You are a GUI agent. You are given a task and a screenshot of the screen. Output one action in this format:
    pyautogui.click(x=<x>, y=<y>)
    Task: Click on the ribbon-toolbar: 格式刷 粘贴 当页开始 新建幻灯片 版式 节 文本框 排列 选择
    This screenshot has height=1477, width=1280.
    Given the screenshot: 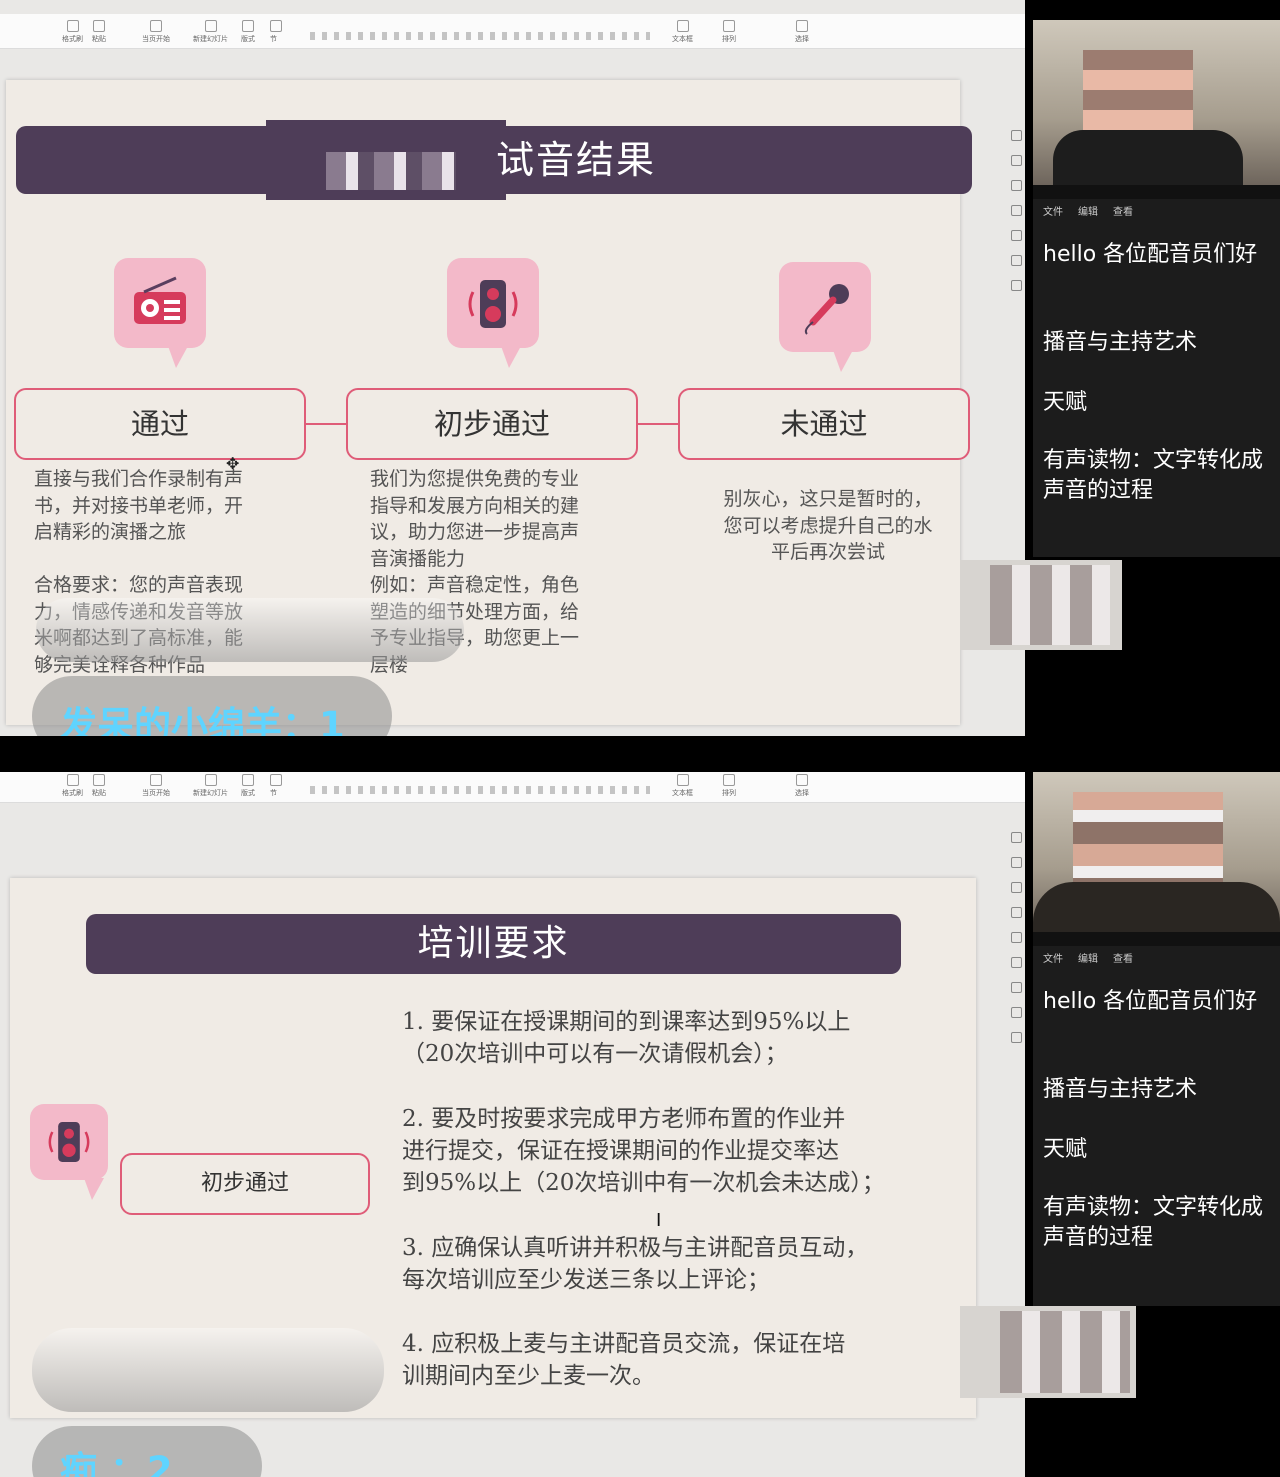 What is the action you would take?
    pyautogui.click(x=512, y=787)
    